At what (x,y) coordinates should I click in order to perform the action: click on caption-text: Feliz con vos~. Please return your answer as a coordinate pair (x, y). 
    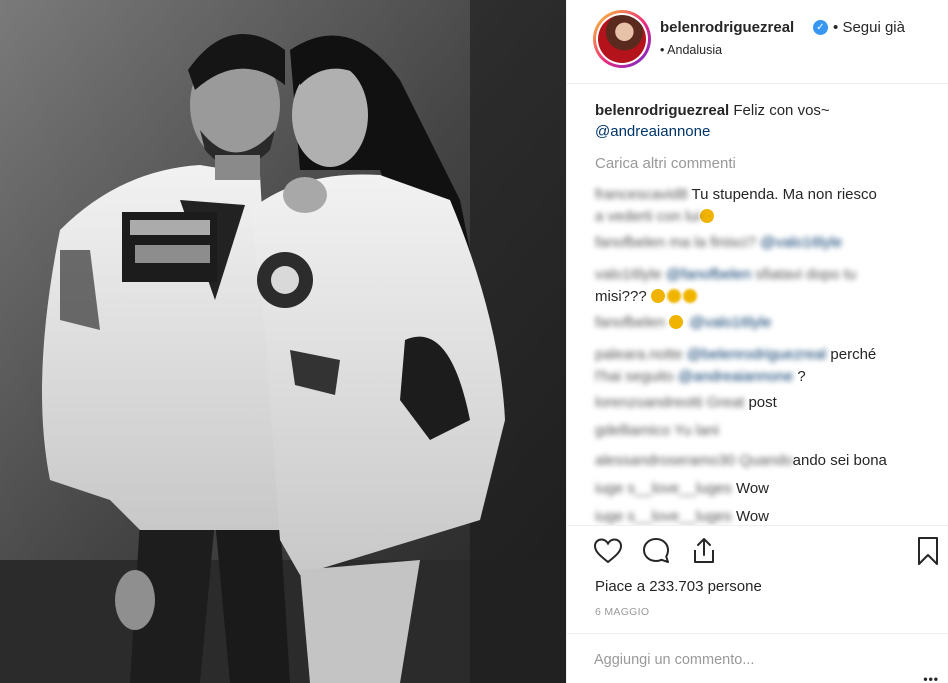
    Looking at the image, I should click on (781, 110).